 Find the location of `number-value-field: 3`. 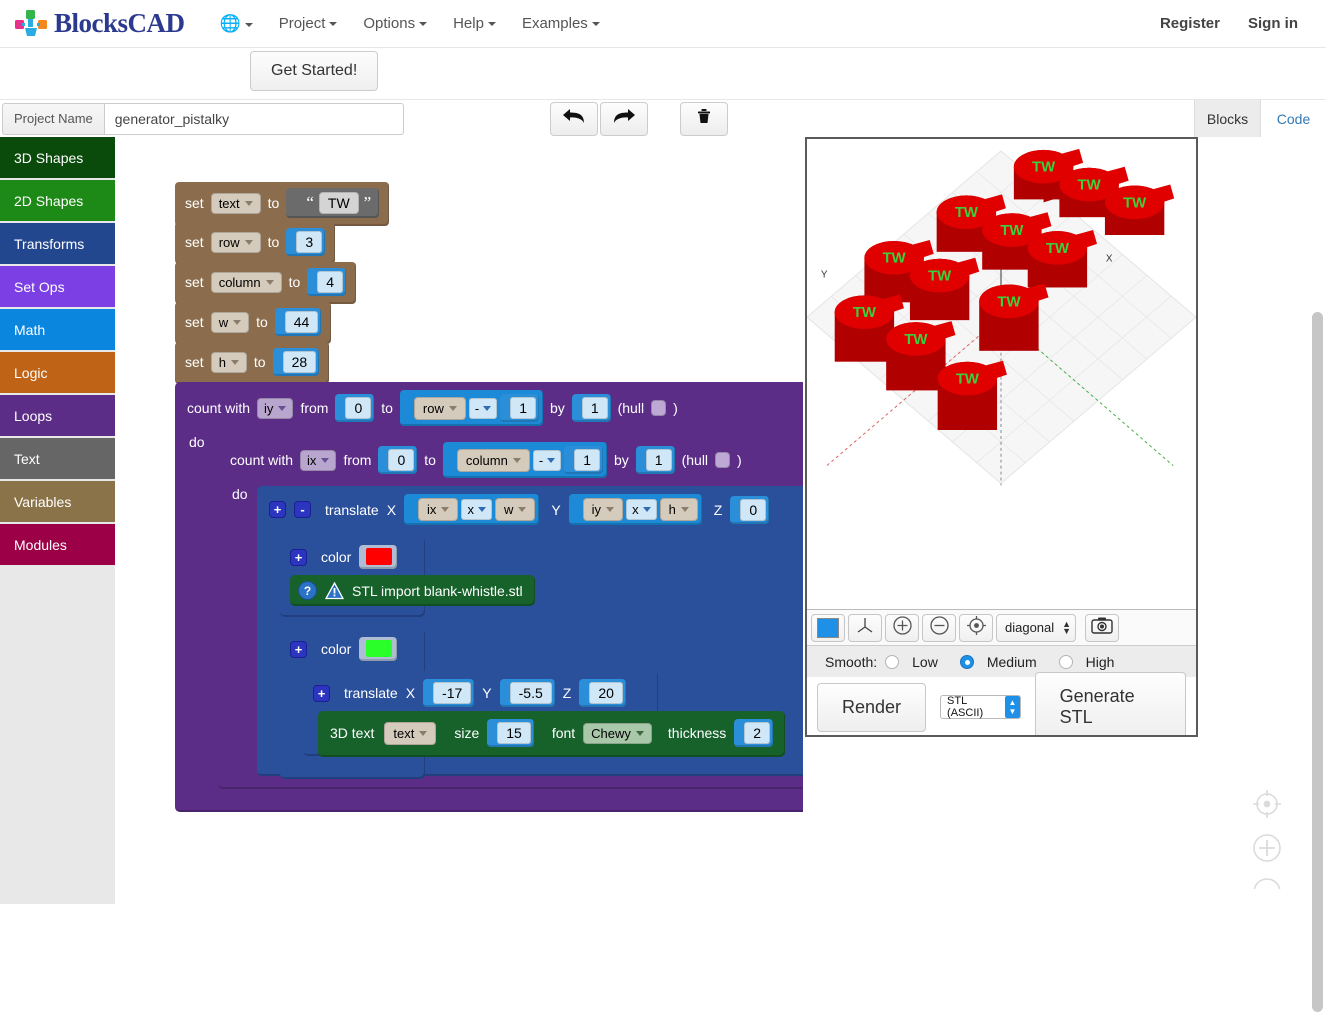

number-value-field: 3 is located at coordinates (309, 242).